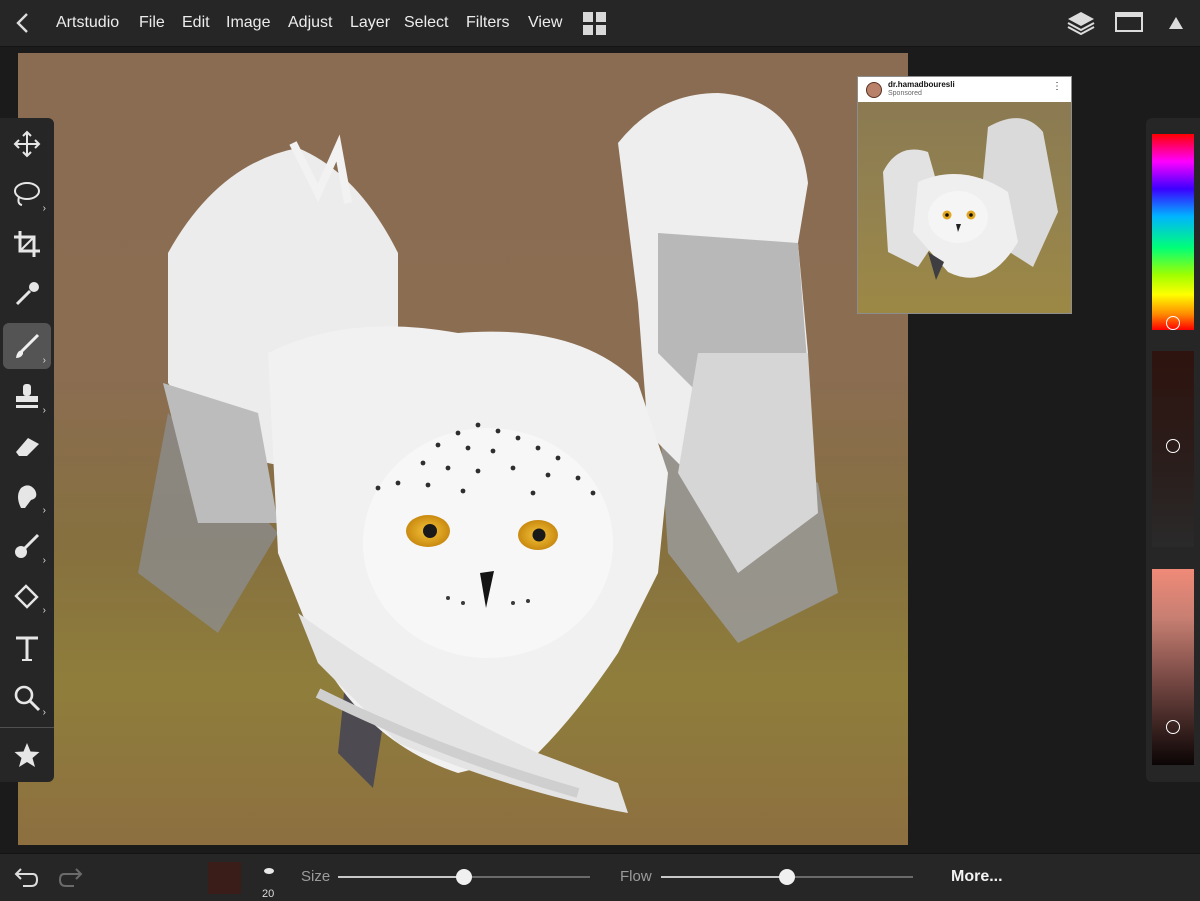  What do you see at coordinates (1173, 667) in the screenshot?
I see `brightness-slider` at bounding box center [1173, 667].